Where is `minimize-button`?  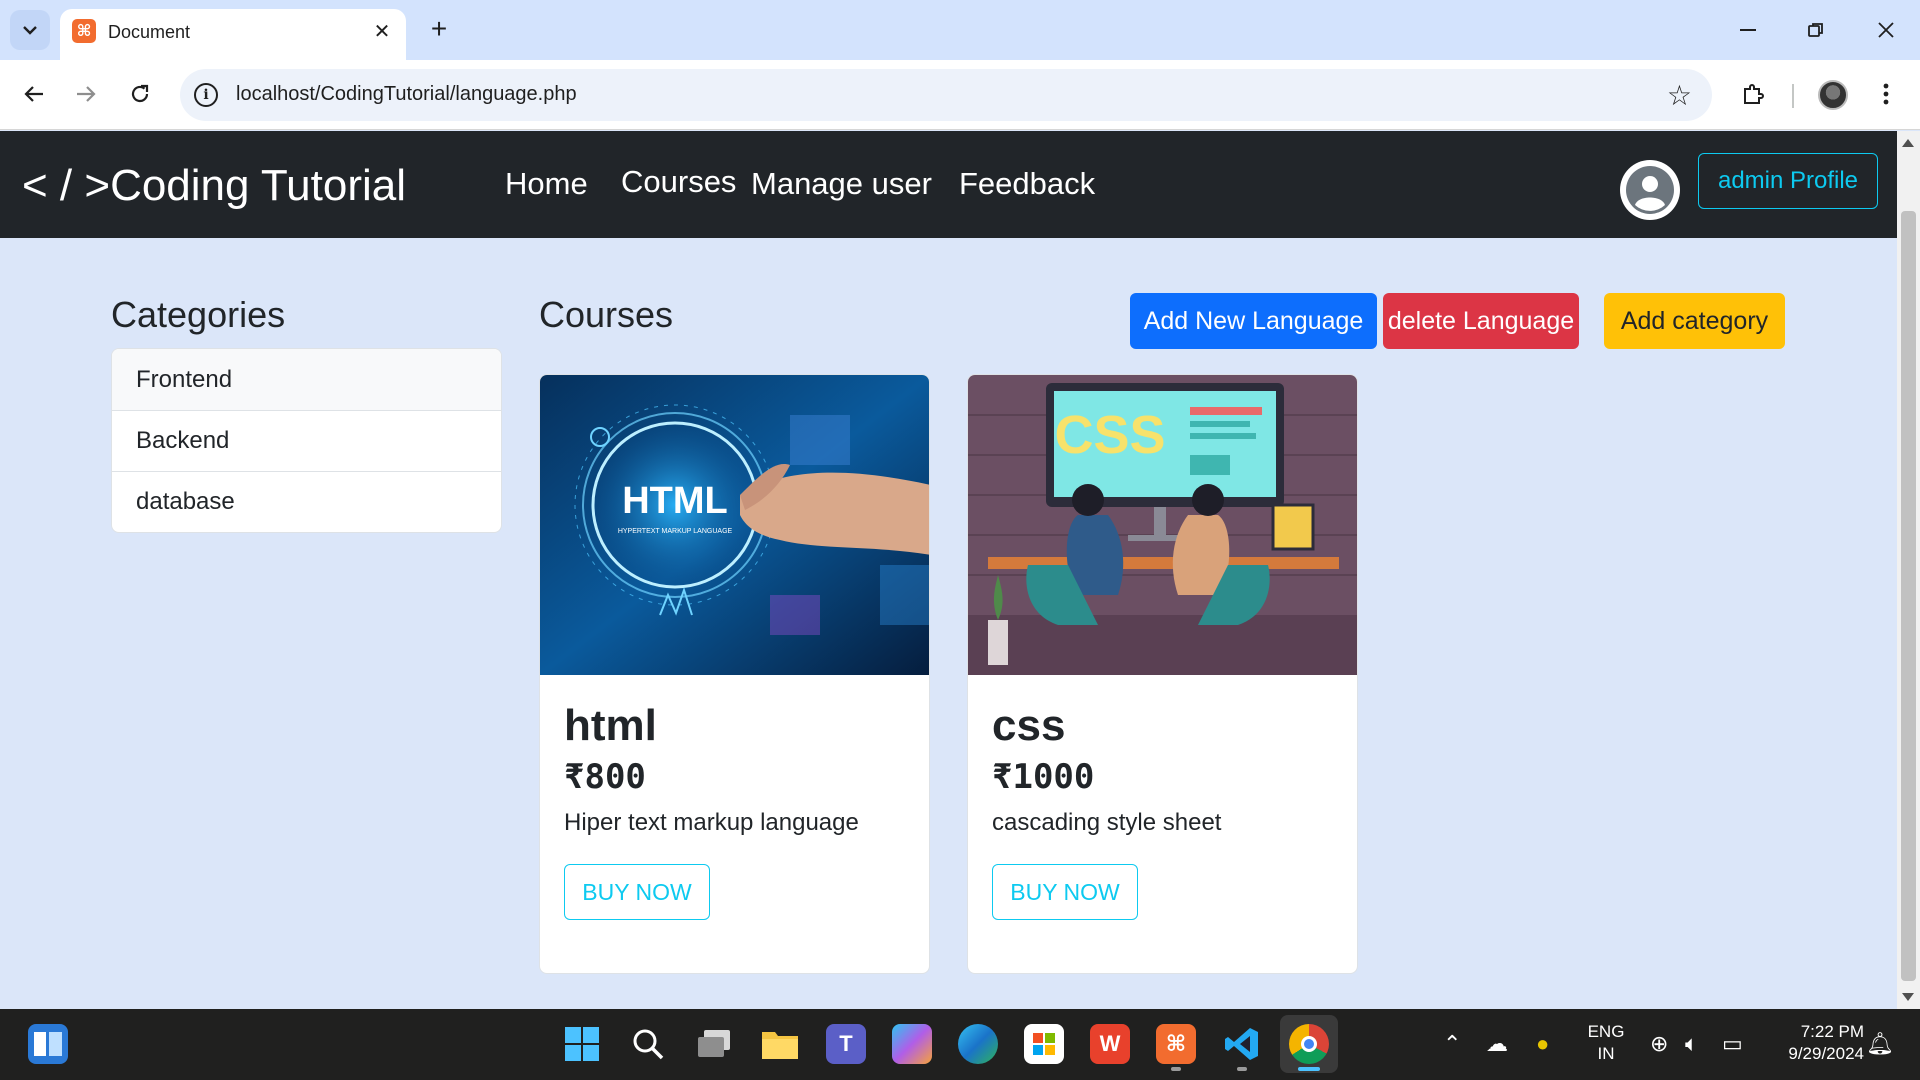
minimize-button is located at coordinates (1748, 30).